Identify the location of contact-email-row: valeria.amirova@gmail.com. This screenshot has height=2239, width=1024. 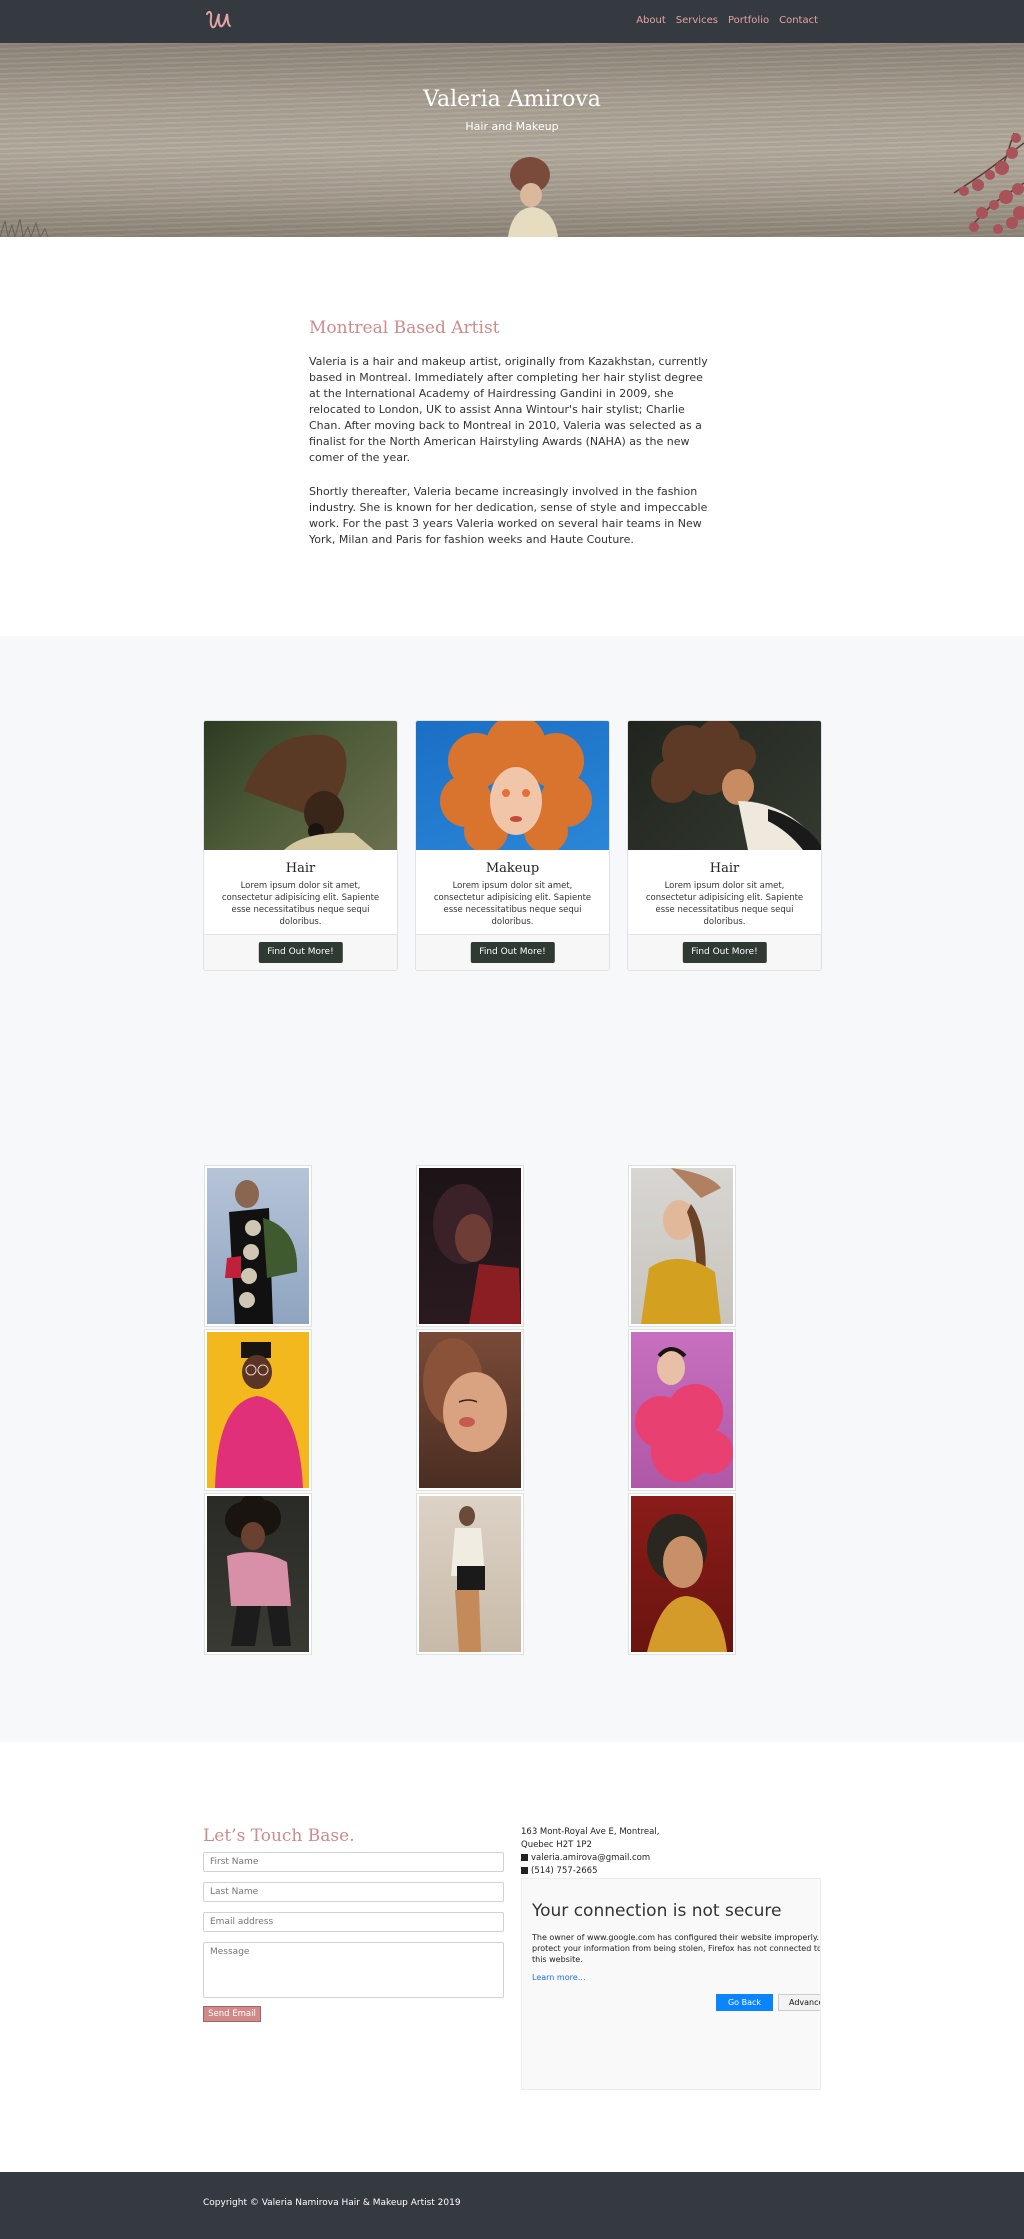
(590, 1858).